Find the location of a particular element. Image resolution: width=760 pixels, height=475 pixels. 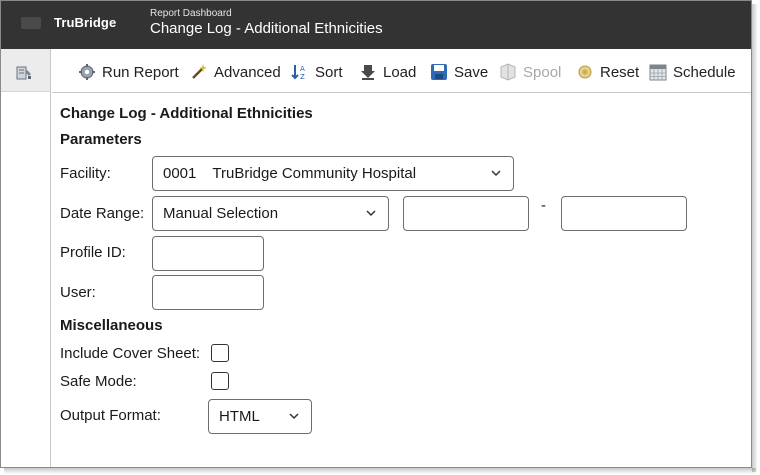

spool-button: Spool is located at coordinates (530, 72).